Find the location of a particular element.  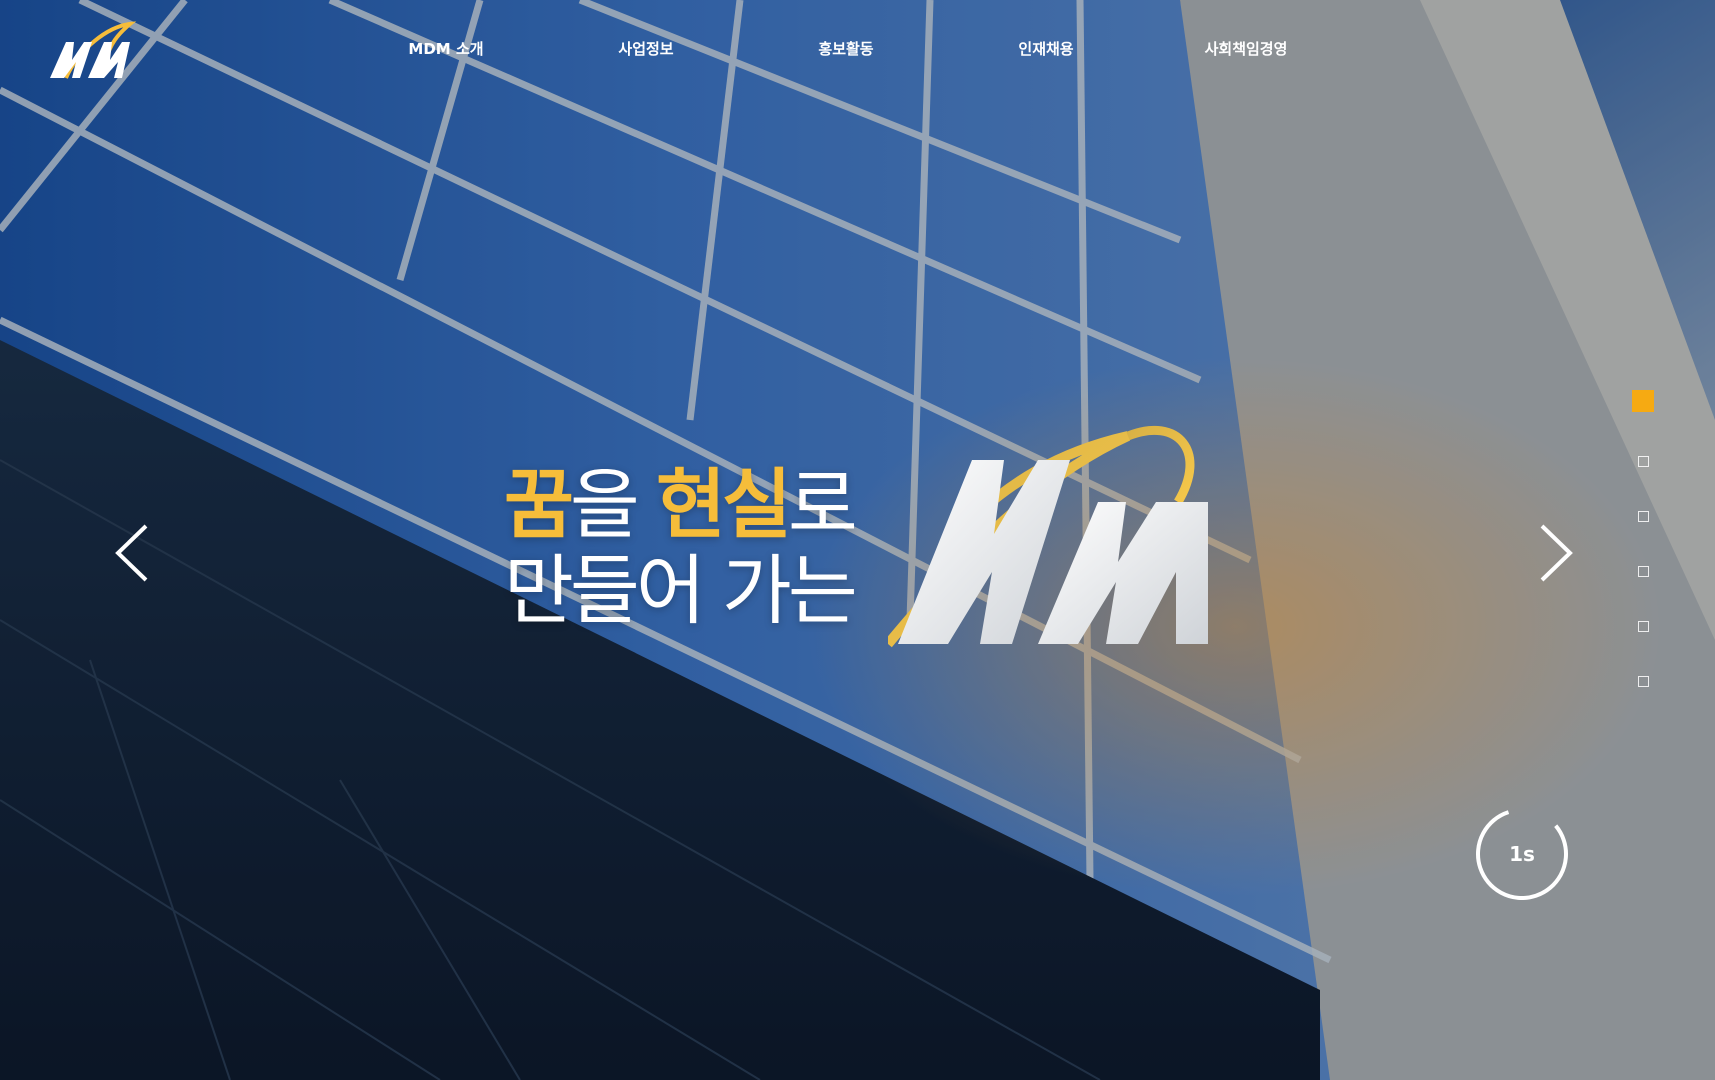

headline-text-eul: 을 is located at coordinates (613, 504).